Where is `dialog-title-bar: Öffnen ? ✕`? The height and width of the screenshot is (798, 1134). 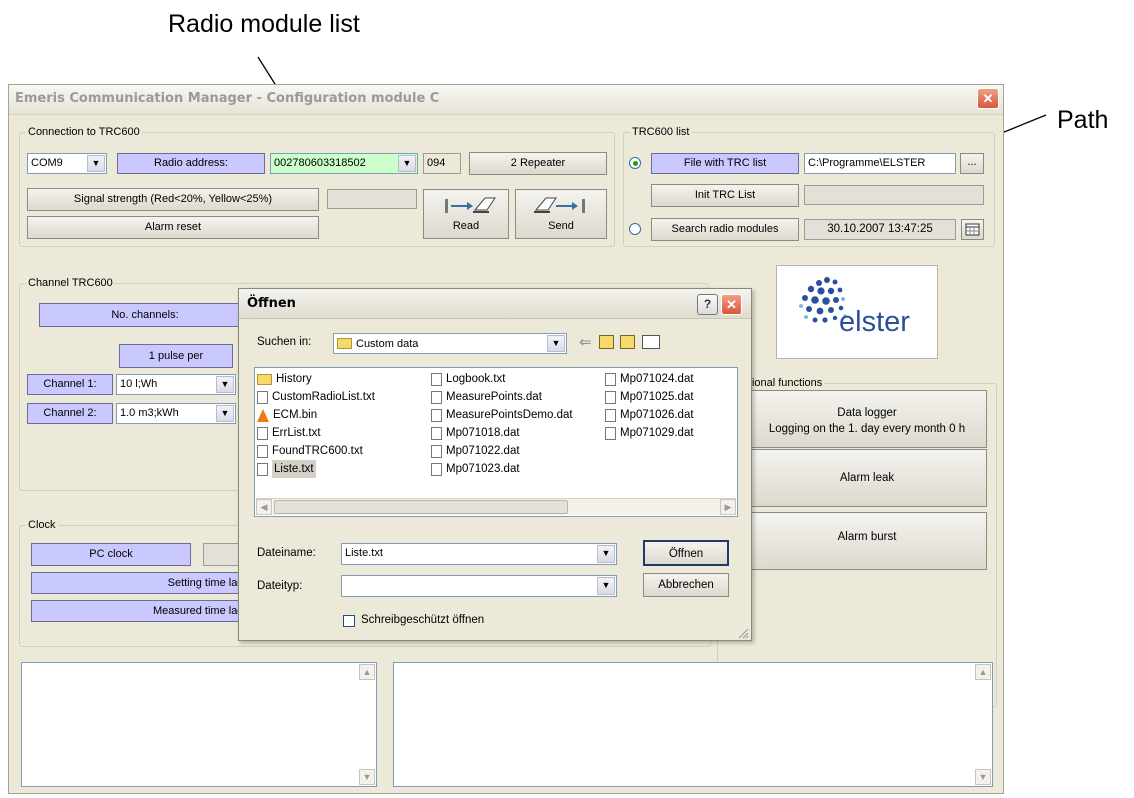
dialog-title-bar: Öffnen ? ✕ is located at coordinates (495, 304).